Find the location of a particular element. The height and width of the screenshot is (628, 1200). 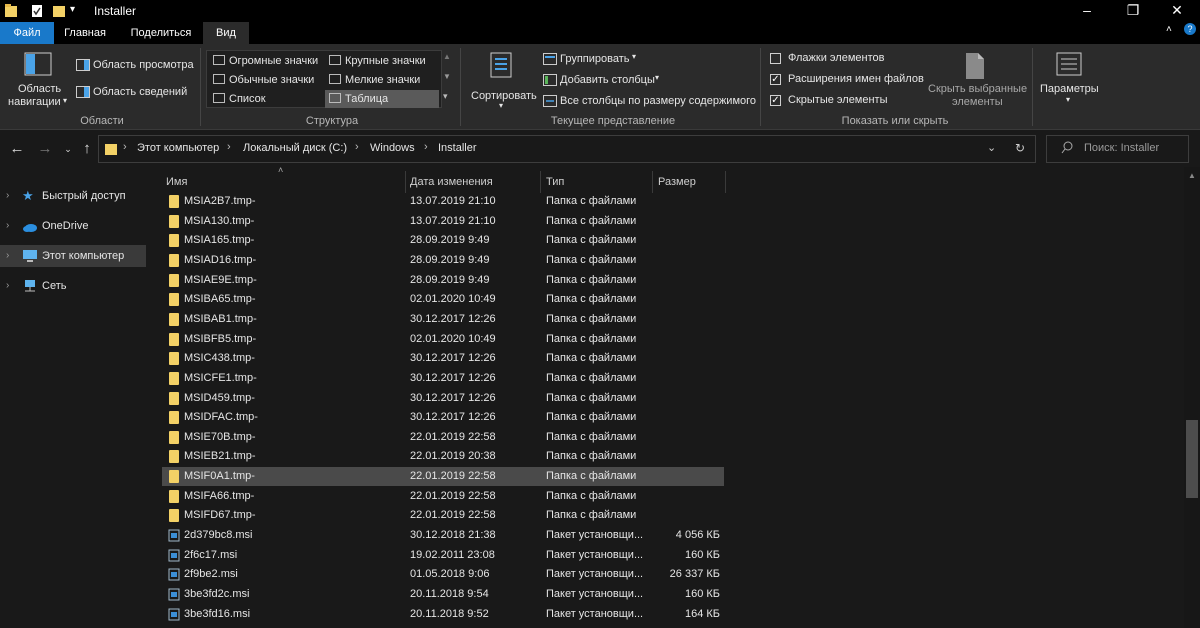

item-checkboxes-toggle: Флажки элементов is located at coordinates (843, 59).